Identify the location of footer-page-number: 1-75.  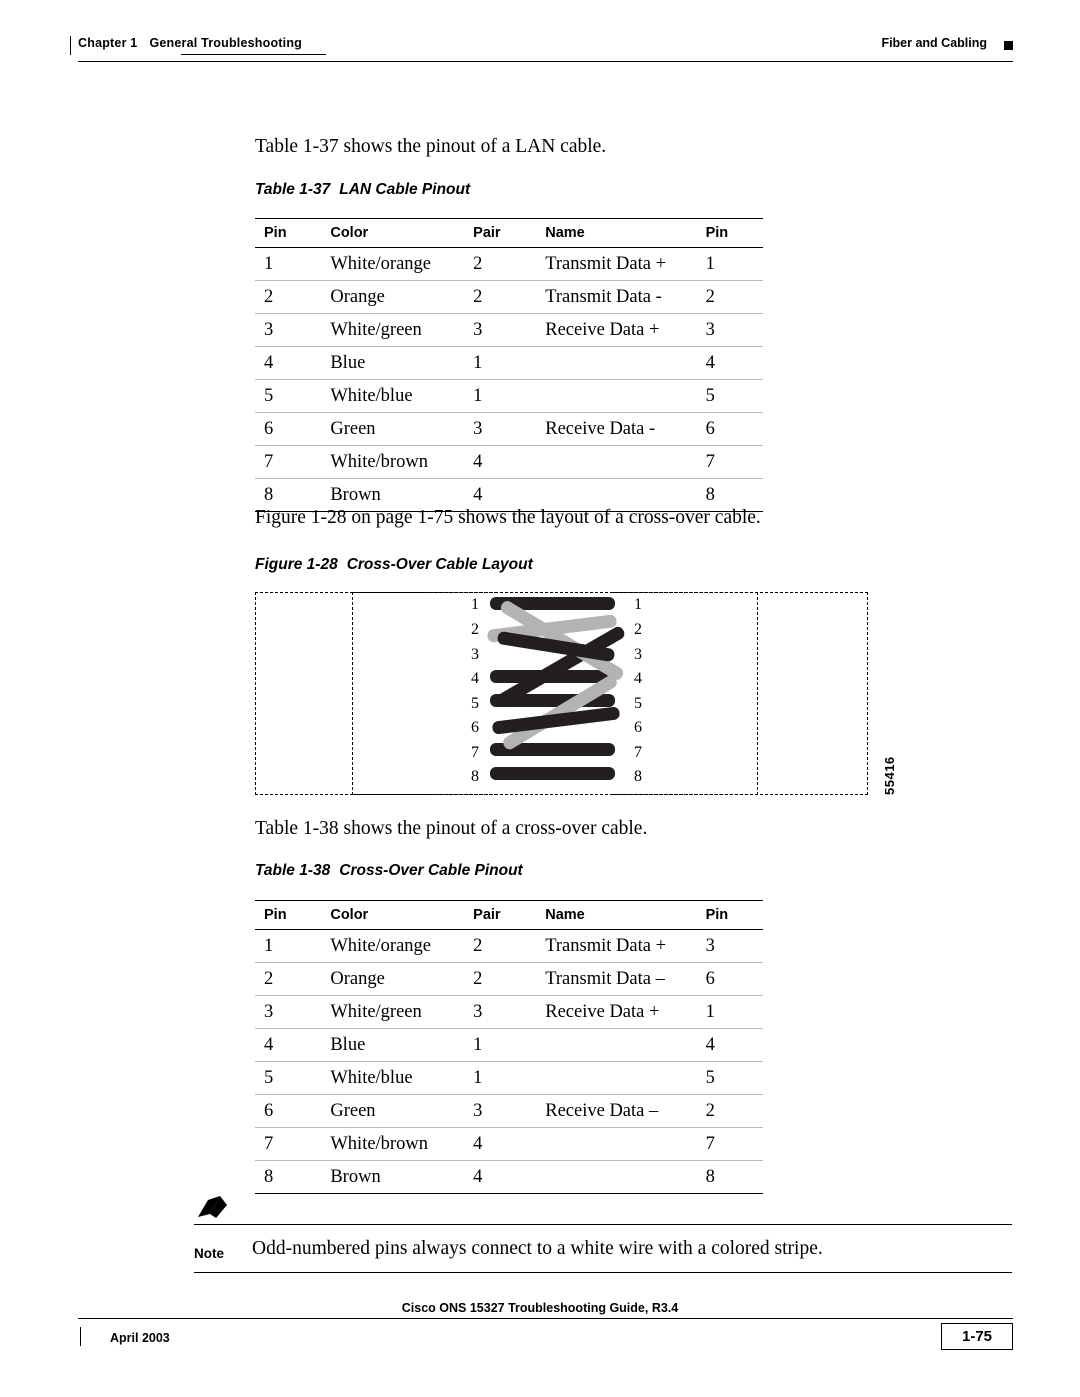
(977, 1336).